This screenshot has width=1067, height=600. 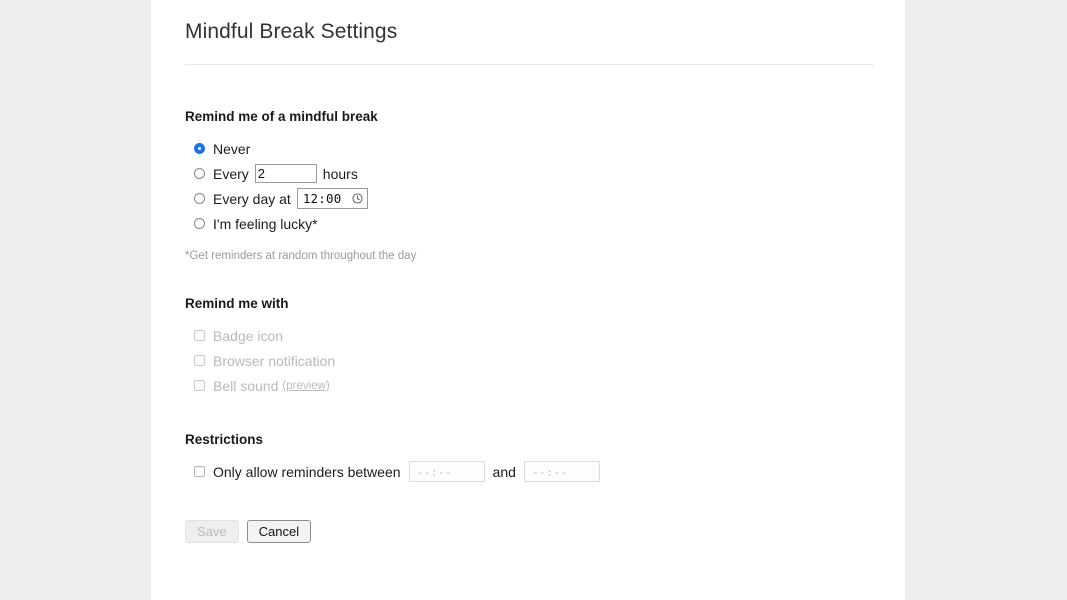 I want to click on radio-never, so click(x=199, y=148).